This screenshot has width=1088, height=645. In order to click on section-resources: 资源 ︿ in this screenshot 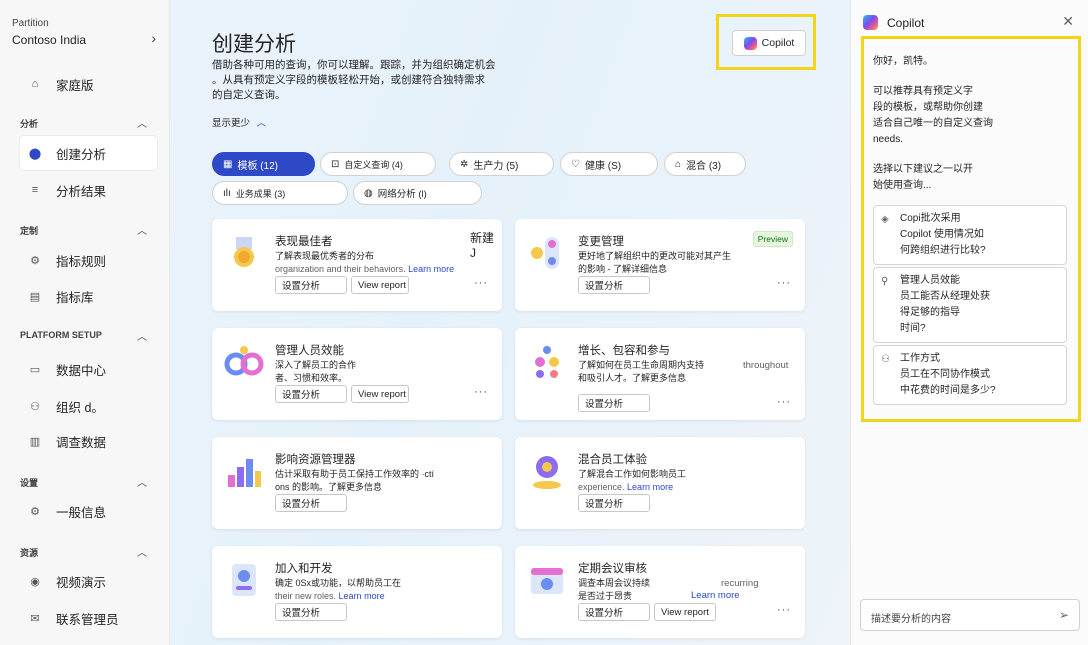, I will do `click(83, 552)`.